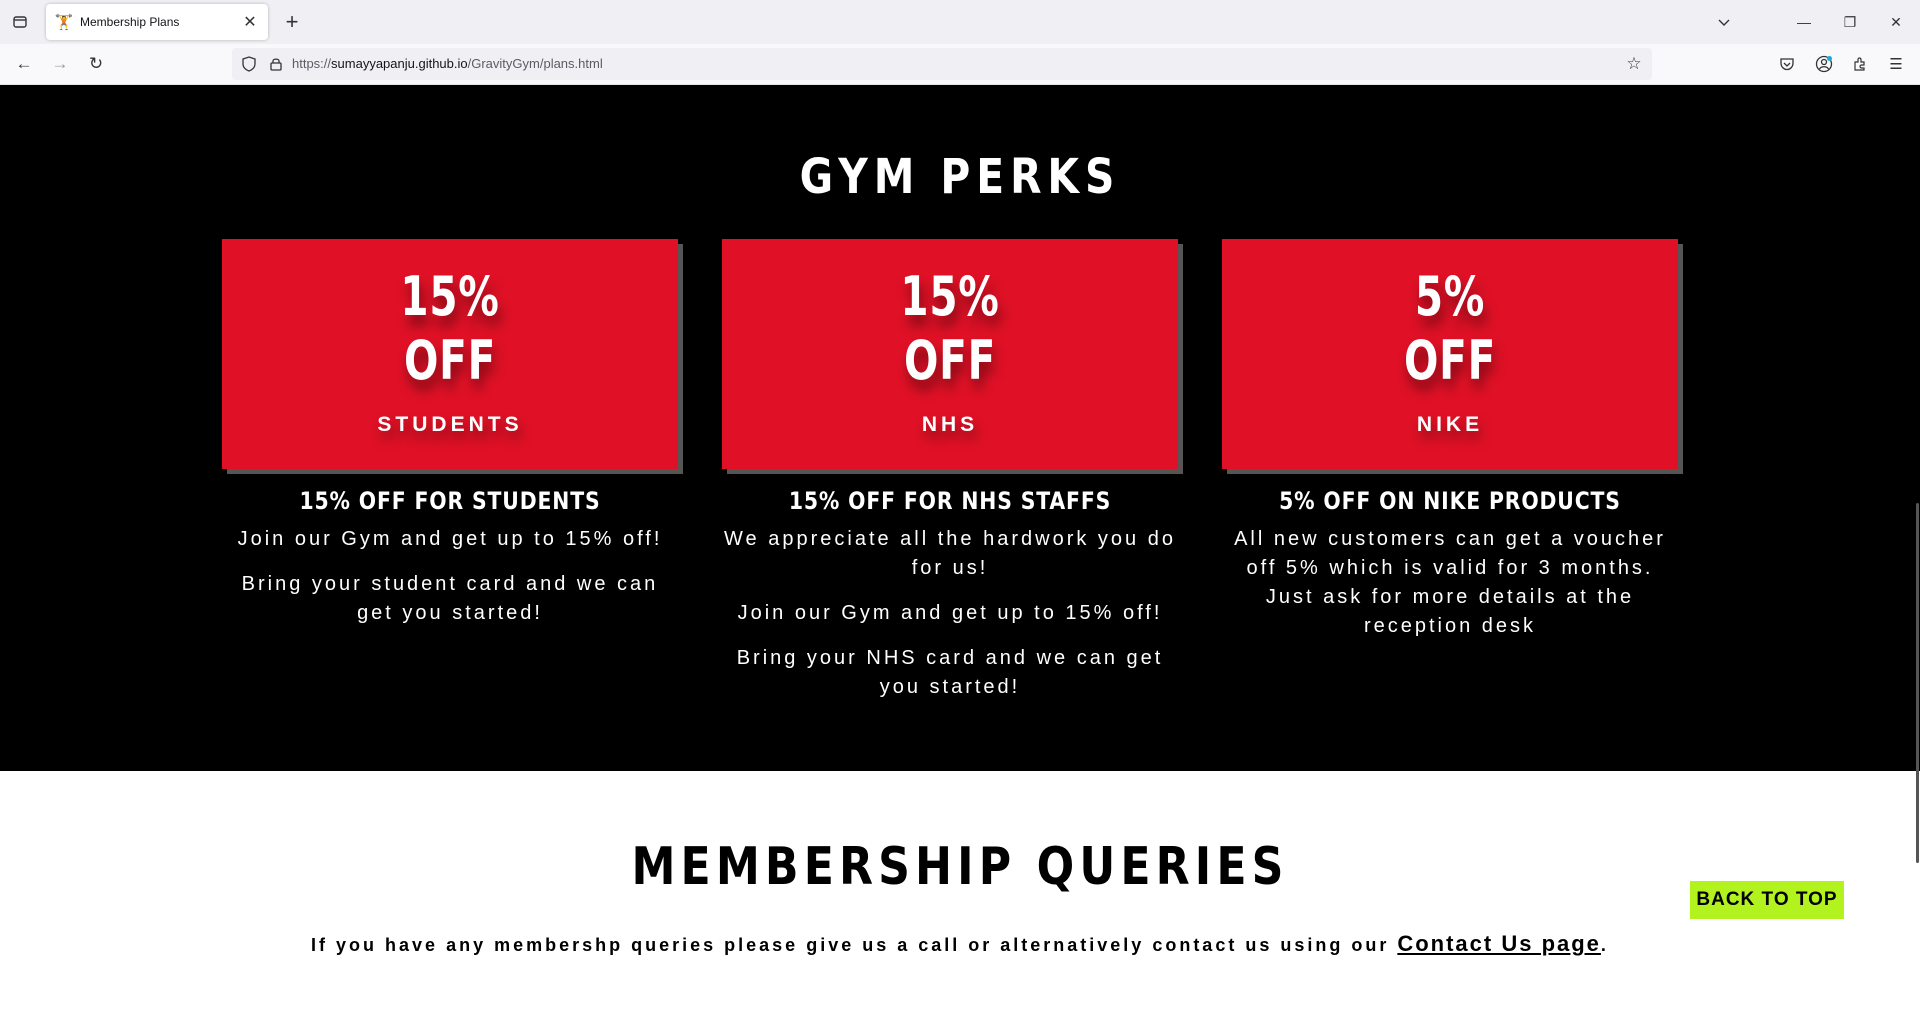  I want to click on page-scrollbar, so click(1917, 558).